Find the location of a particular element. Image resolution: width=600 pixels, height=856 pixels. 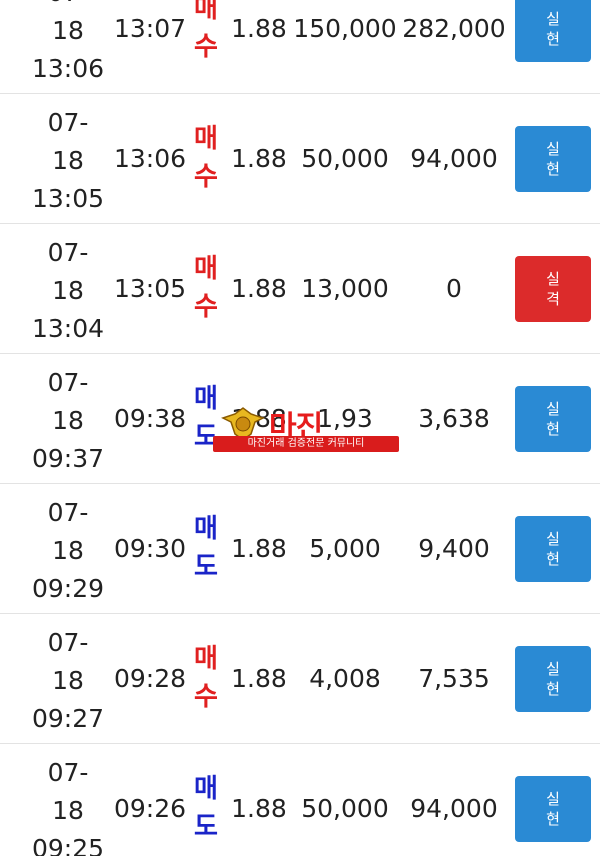

trade-date: 07- 18 09:37 is located at coordinates (68, 421).